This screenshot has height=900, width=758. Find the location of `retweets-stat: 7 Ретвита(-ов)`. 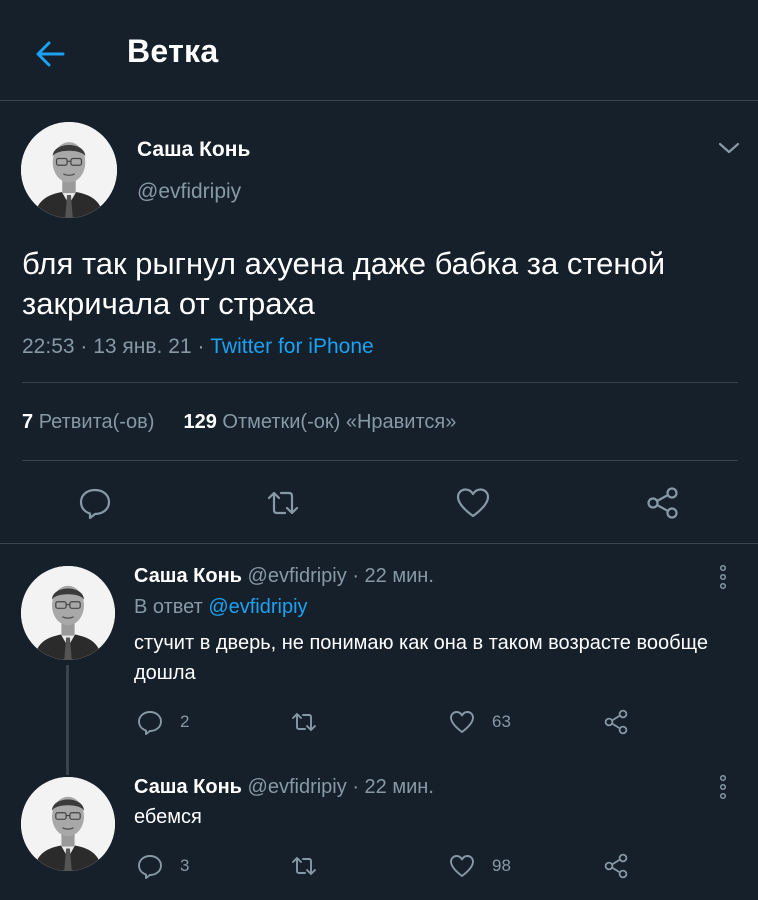

retweets-stat: 7 Ретвита(-ов) is located at coordinates (91, 422).